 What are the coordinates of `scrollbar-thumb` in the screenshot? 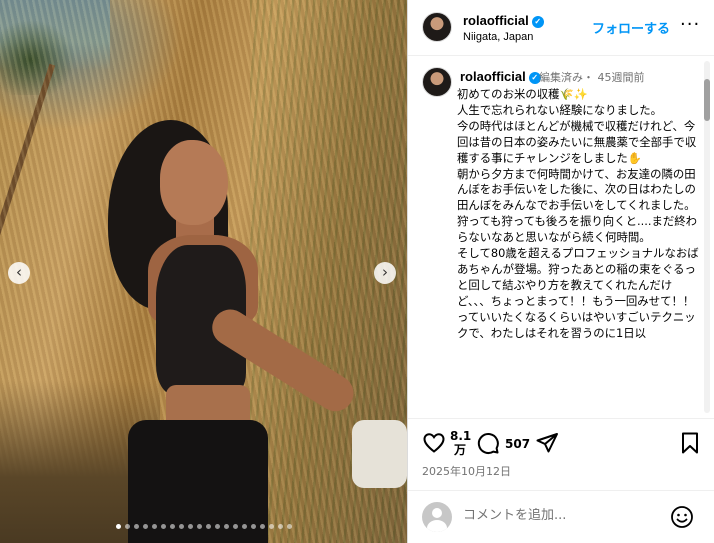 It's located at (707, 100).